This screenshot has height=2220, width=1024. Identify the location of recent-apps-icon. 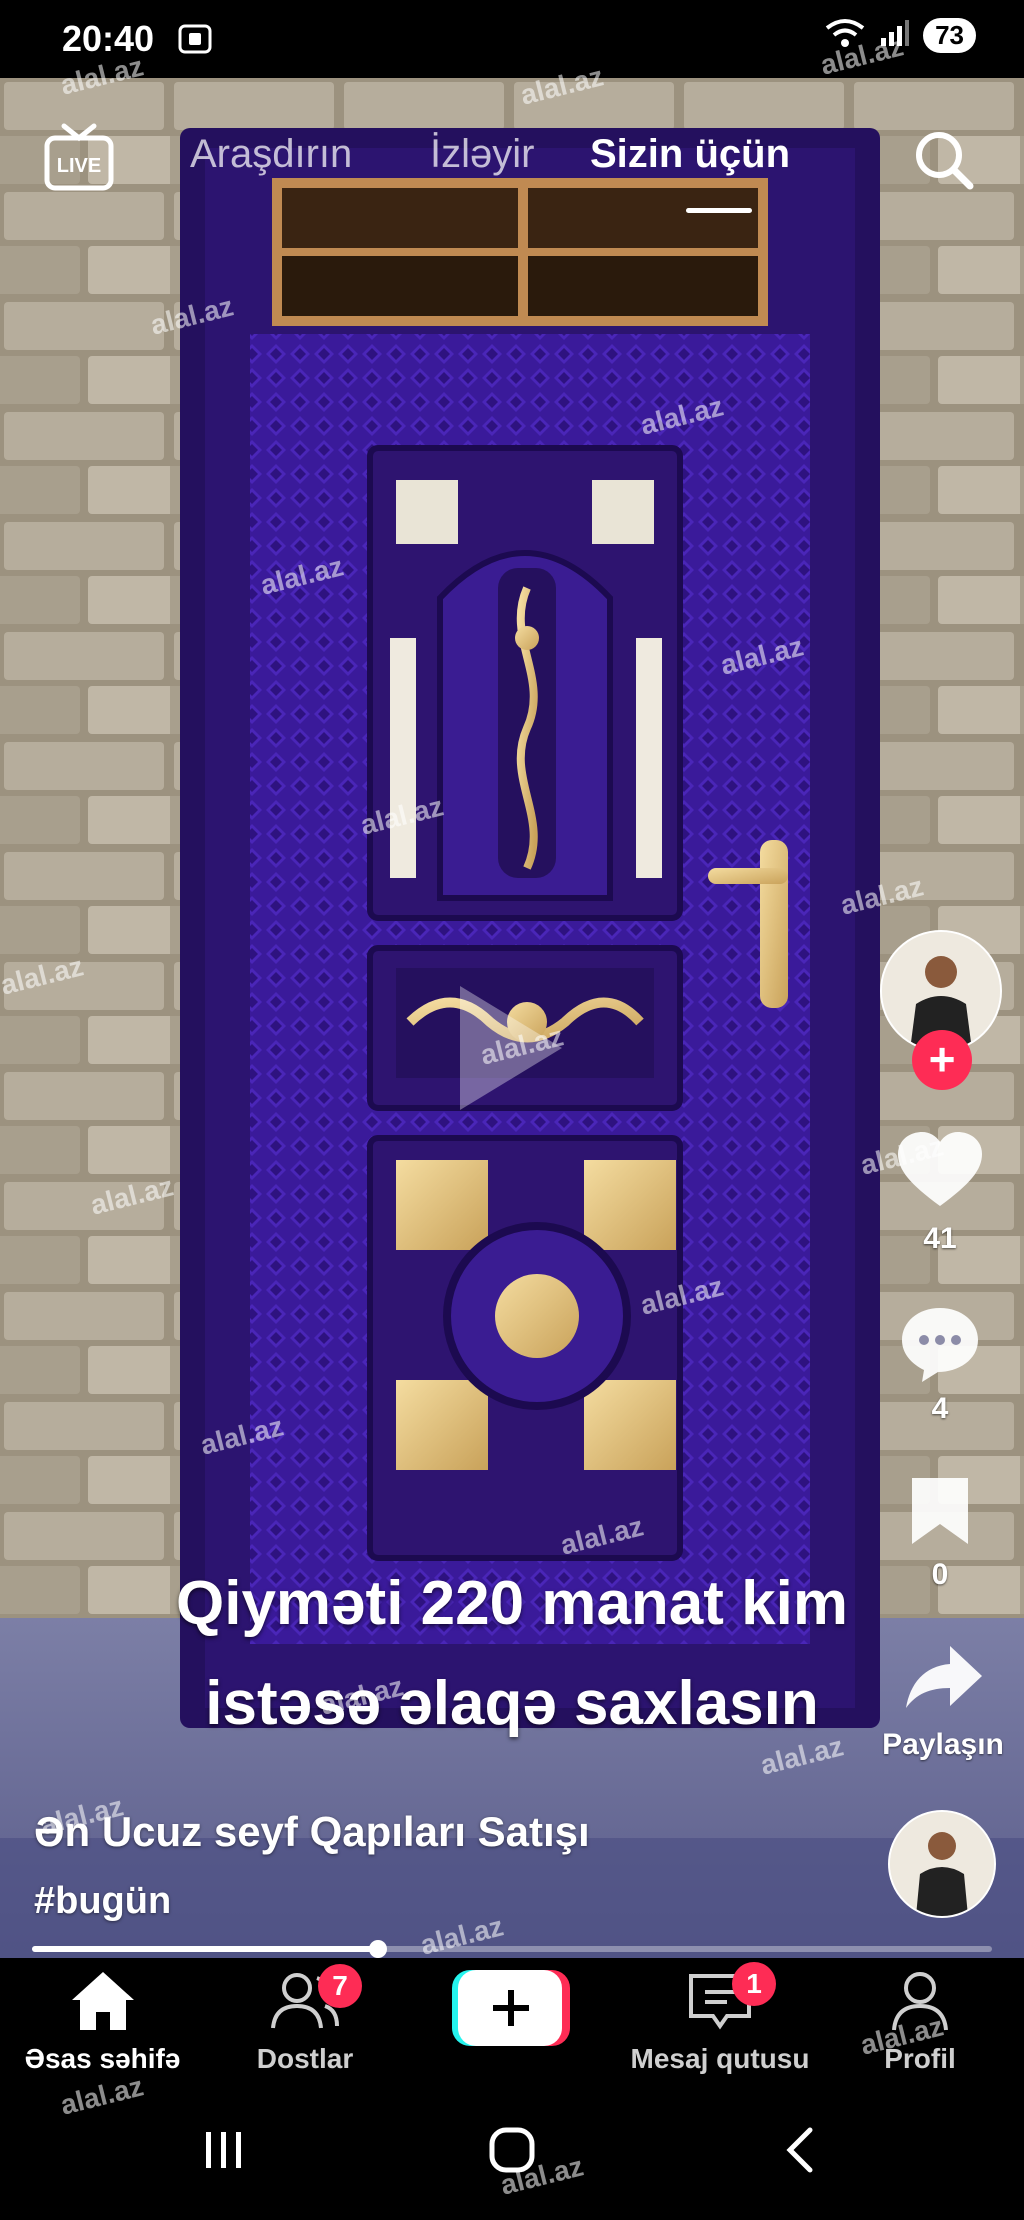
(224, 2150).